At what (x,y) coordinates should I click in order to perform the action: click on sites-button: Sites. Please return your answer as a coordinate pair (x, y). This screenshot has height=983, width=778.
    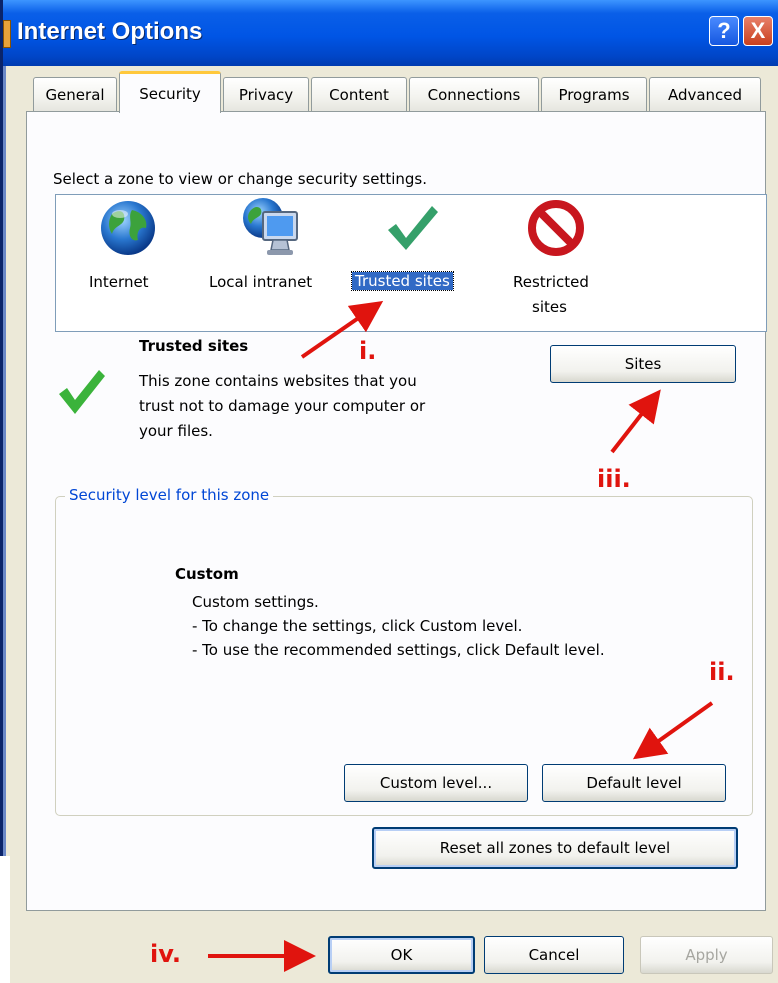
    Looking at the image, I should click on (643, 364).